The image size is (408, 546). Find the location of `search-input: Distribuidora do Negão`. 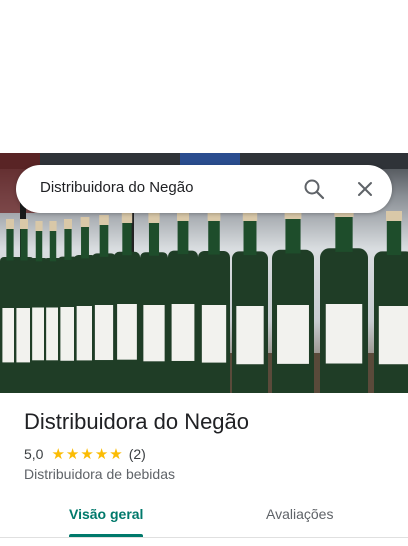

search-input: Distribuidora do Negão is located at coordinates (116, 187).